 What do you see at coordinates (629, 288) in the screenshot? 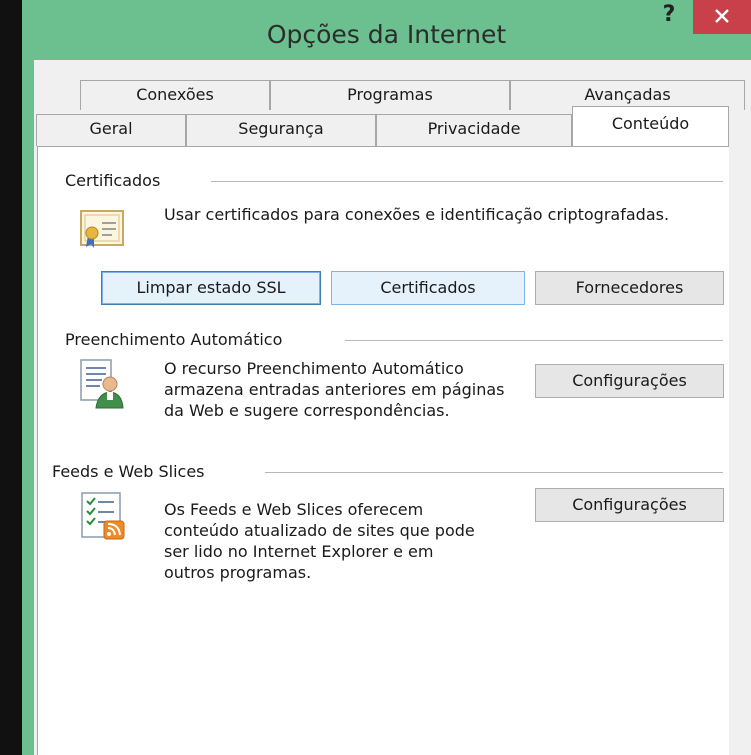
I see `publishers-button: Fornecedores` at bounding box center [629, 288].